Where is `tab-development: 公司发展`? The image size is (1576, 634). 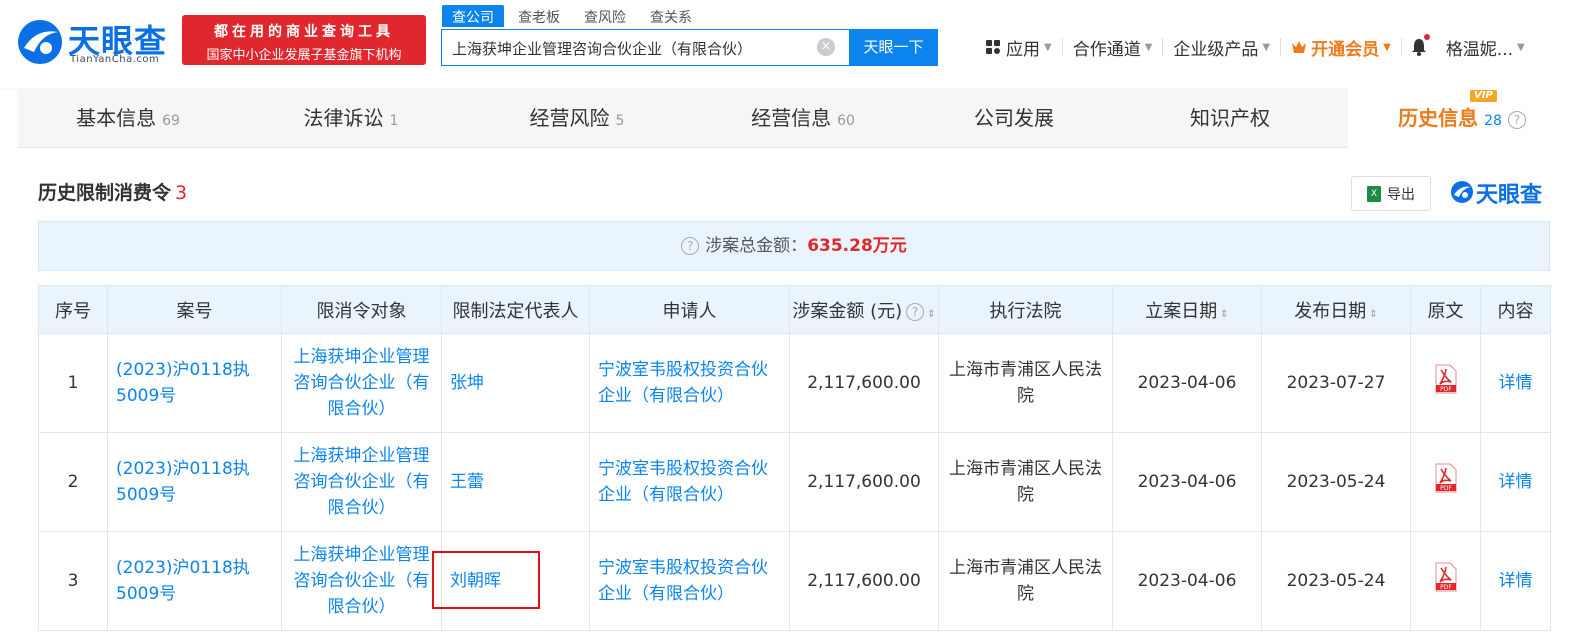 tab-development: 公司发展 is located at coordinates (1014, 118).